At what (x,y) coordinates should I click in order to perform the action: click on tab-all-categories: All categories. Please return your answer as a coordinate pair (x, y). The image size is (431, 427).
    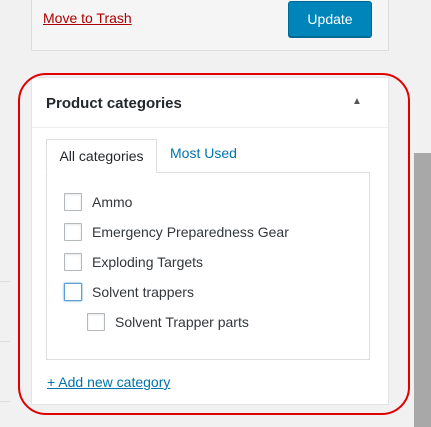
    Looking at the image, I should click on (101, 156).